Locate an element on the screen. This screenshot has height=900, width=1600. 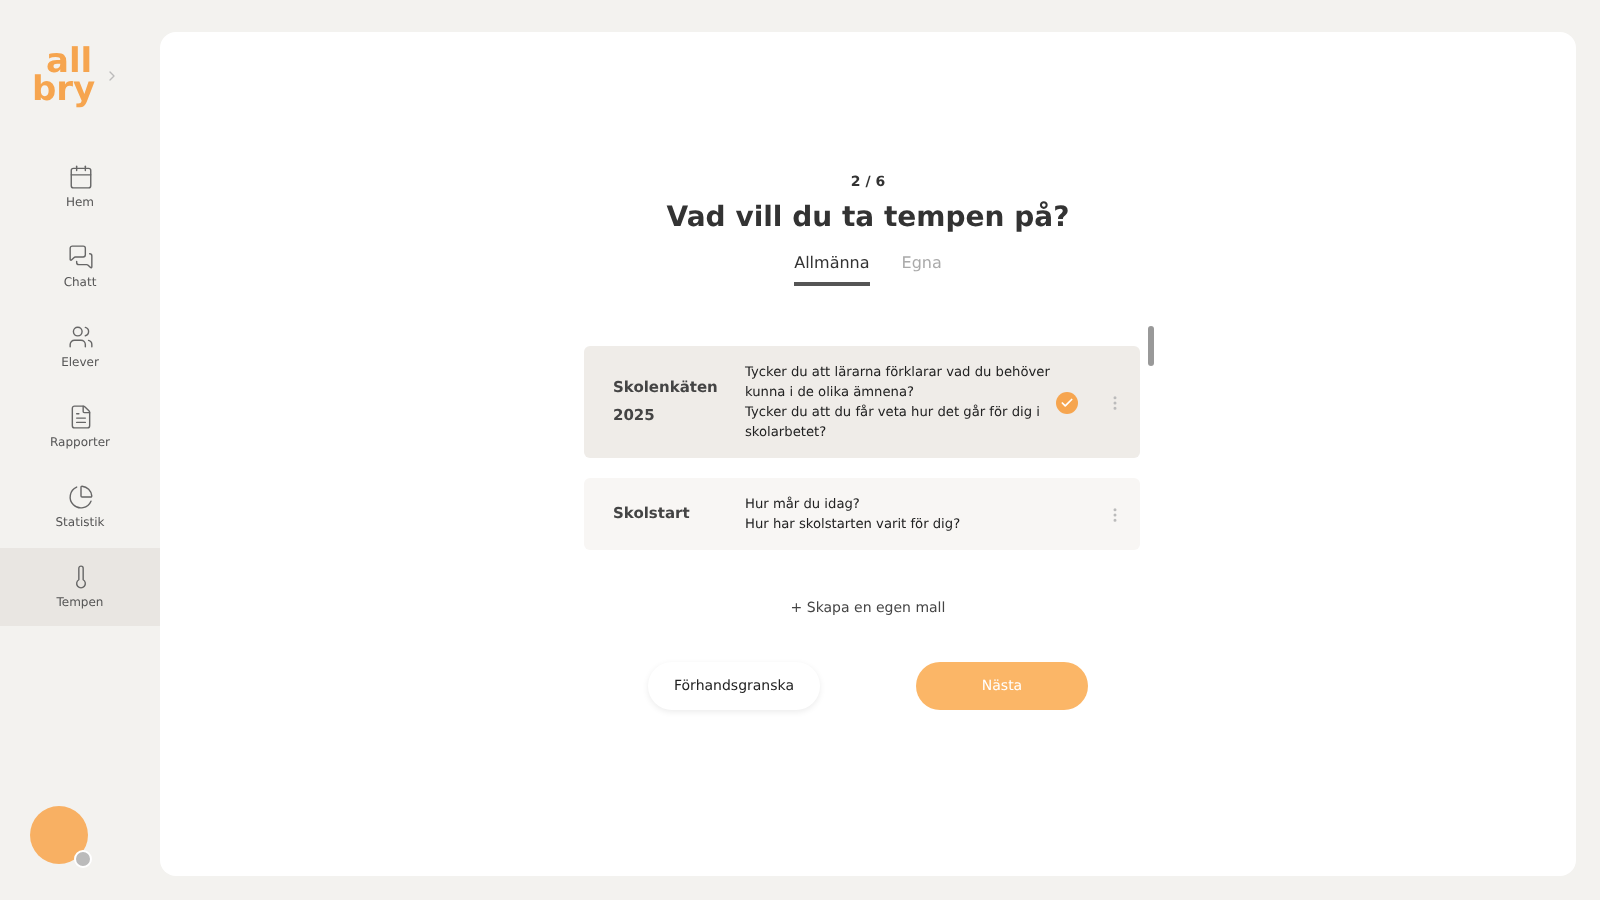
document-icon is located at coordinates (80, 417).